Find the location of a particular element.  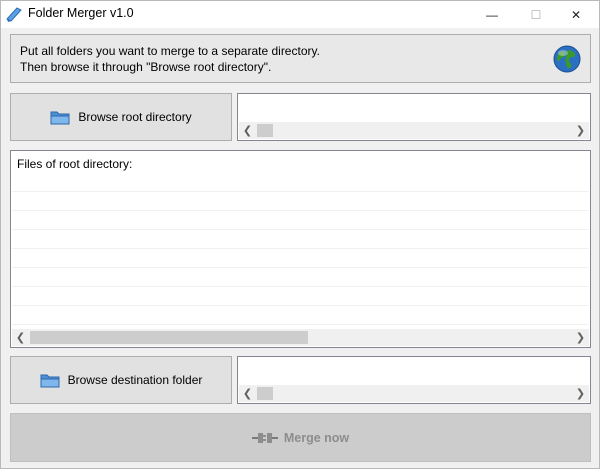

folder-merger-app-icon is located at coordinates (14, 14).